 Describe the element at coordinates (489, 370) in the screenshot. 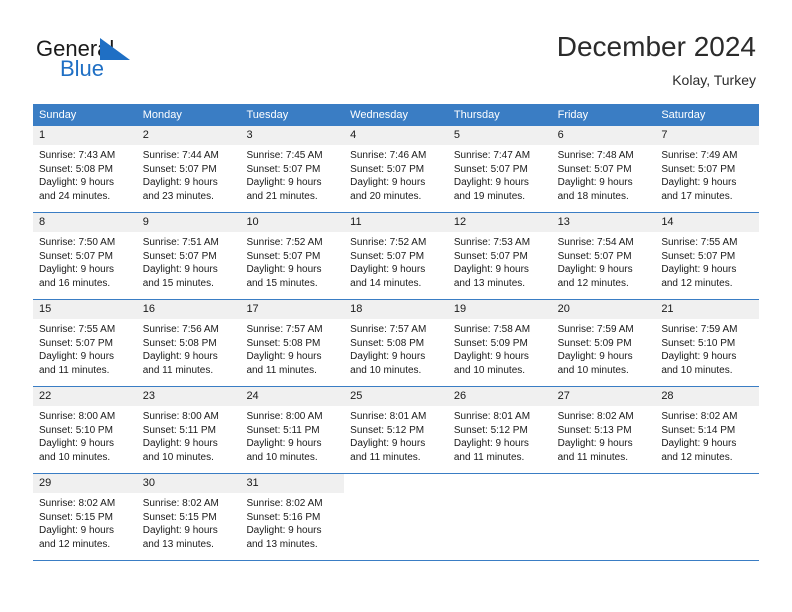

I see `daylight-text-line2: and 10 minutes.` at that location.